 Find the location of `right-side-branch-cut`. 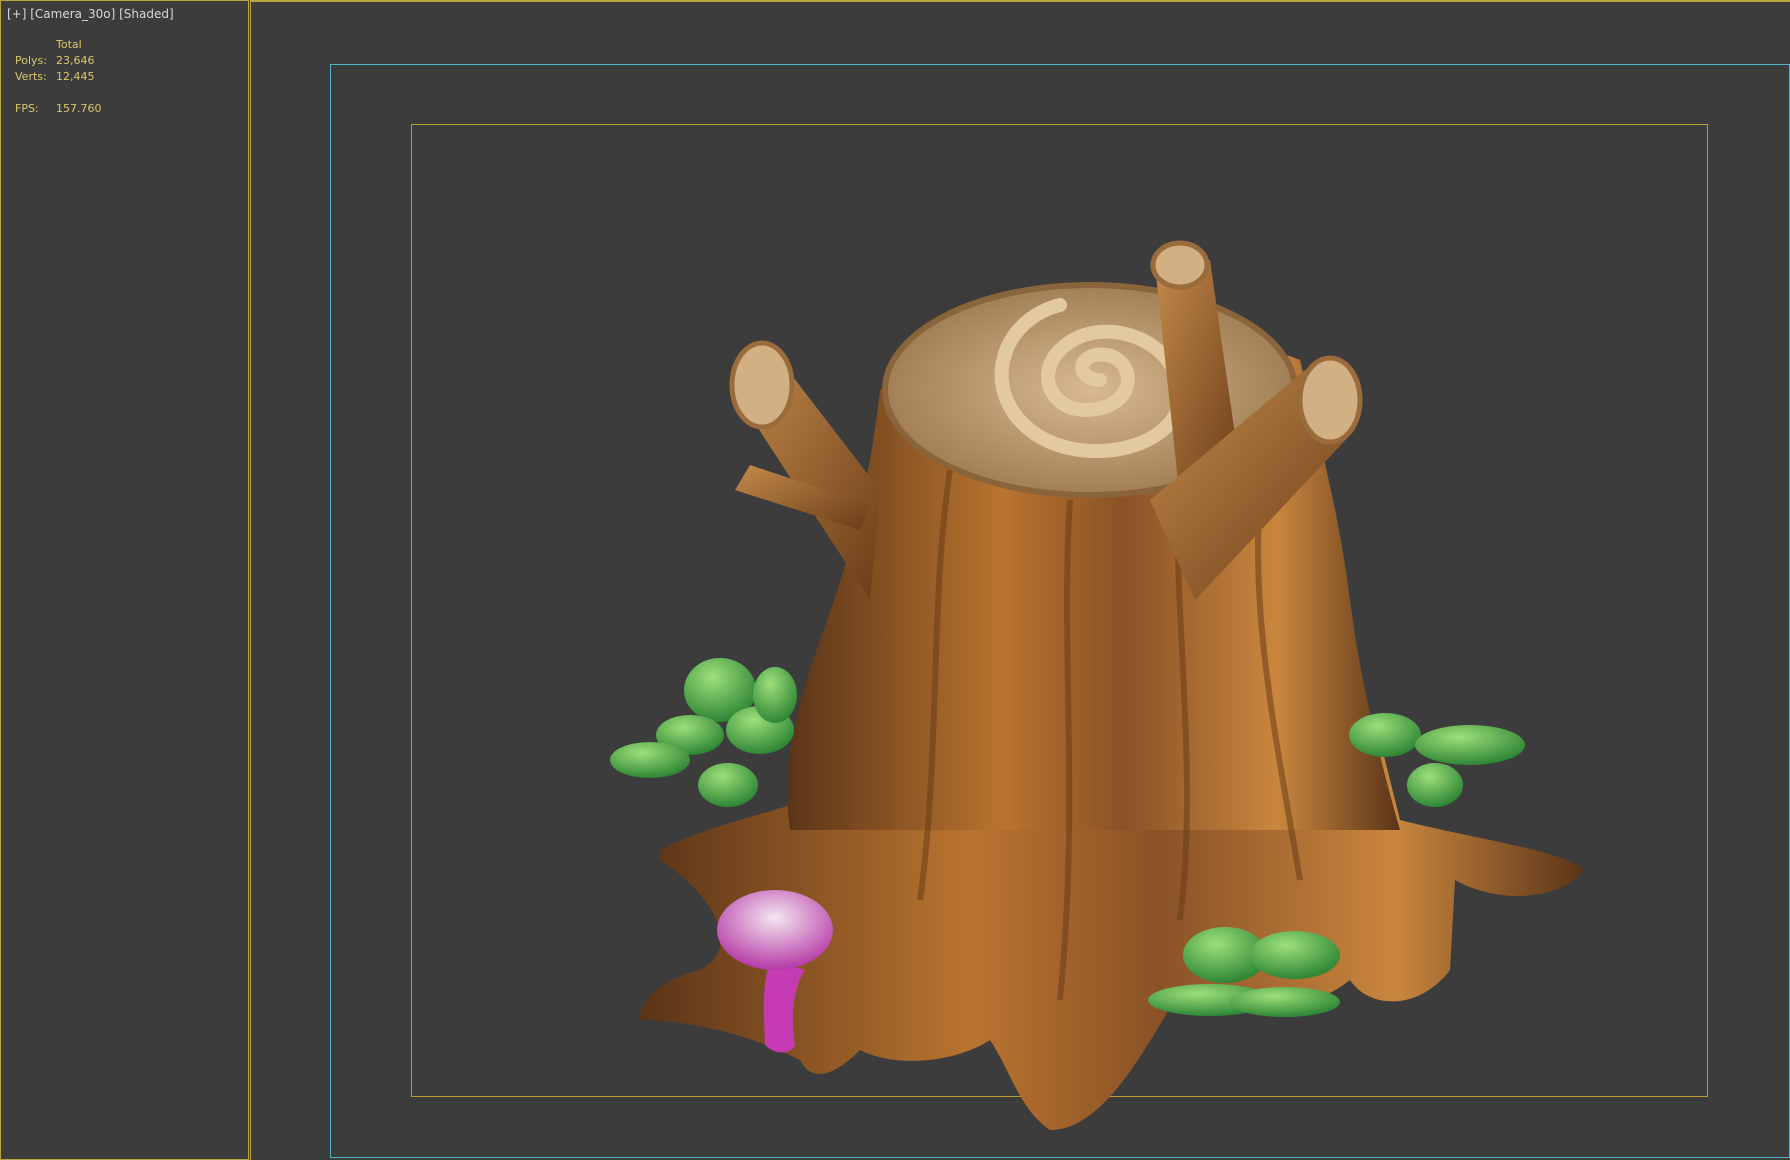

right-side-branch-cut is located at coordinates (1330, 400).